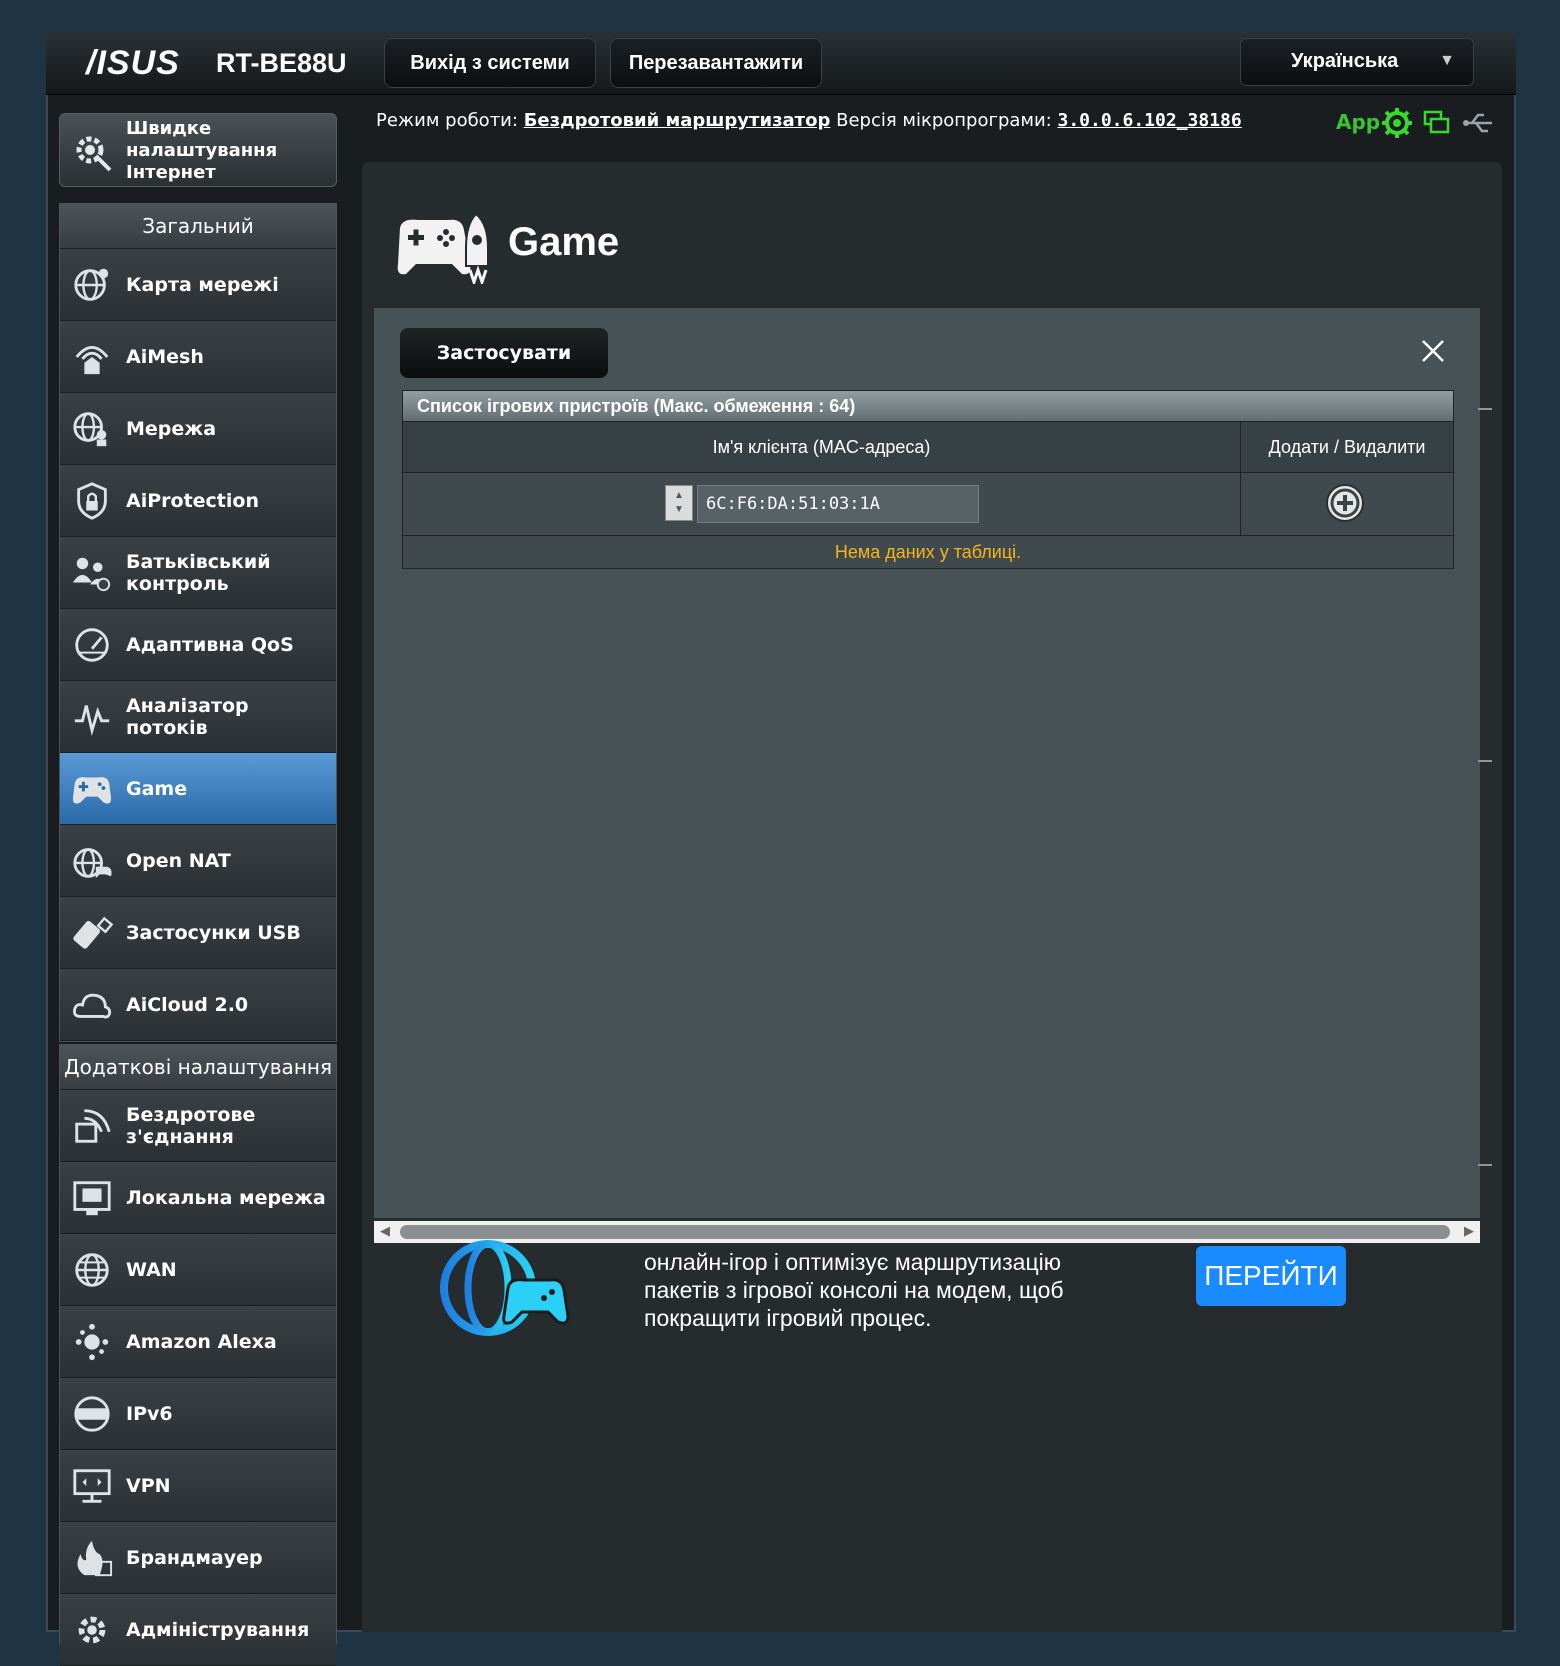 The width and height of the screenshot is (1560, 1666). I want to click on wireless-icon, so click(93, 1126).